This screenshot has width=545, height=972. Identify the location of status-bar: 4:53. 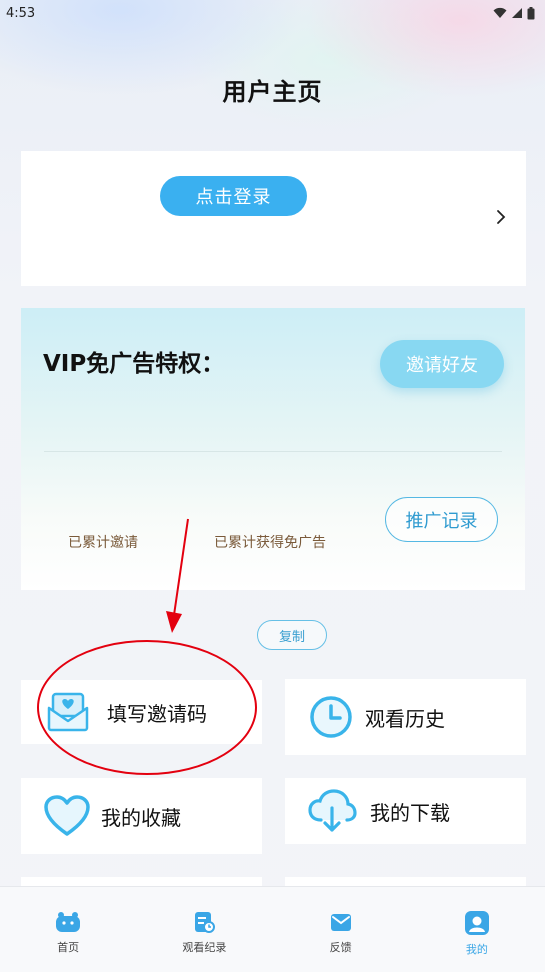
(272, 13).